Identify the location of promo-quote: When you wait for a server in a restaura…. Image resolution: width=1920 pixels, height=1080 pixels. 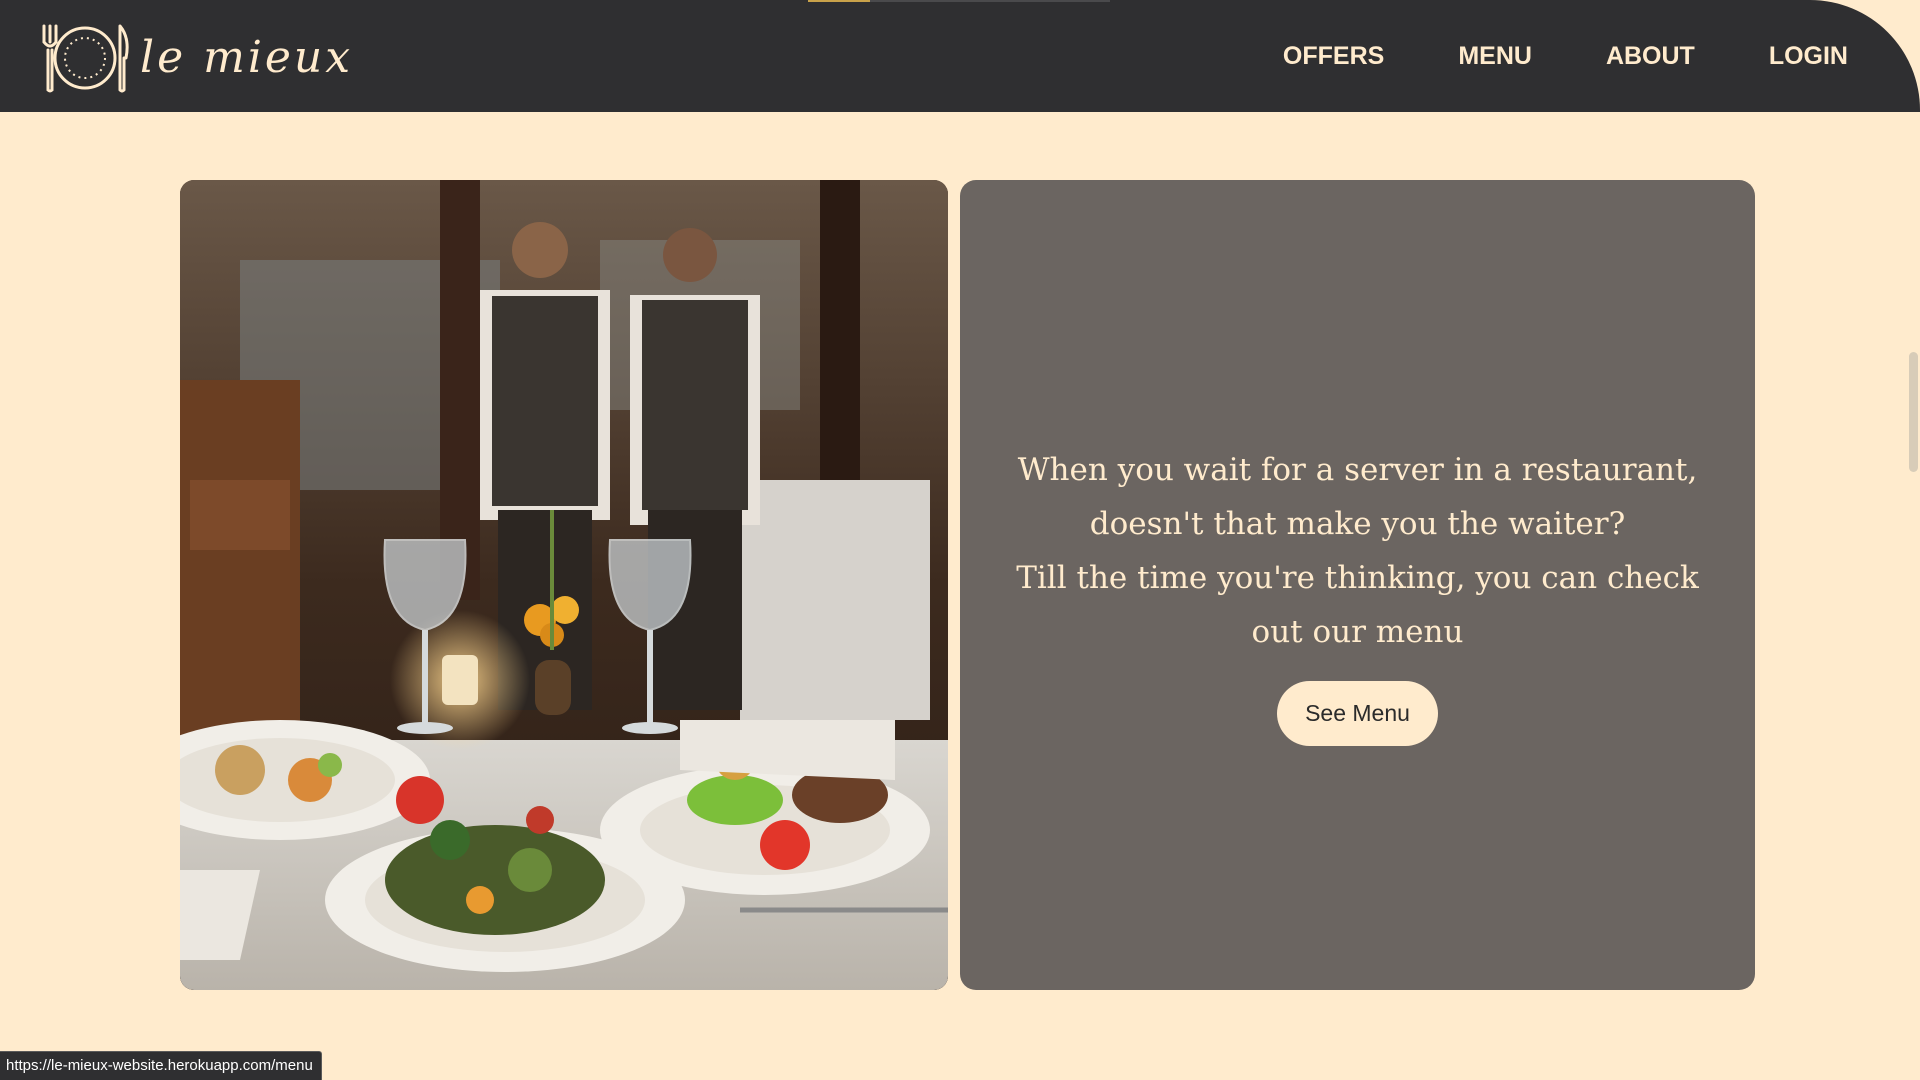
(1358, 551).